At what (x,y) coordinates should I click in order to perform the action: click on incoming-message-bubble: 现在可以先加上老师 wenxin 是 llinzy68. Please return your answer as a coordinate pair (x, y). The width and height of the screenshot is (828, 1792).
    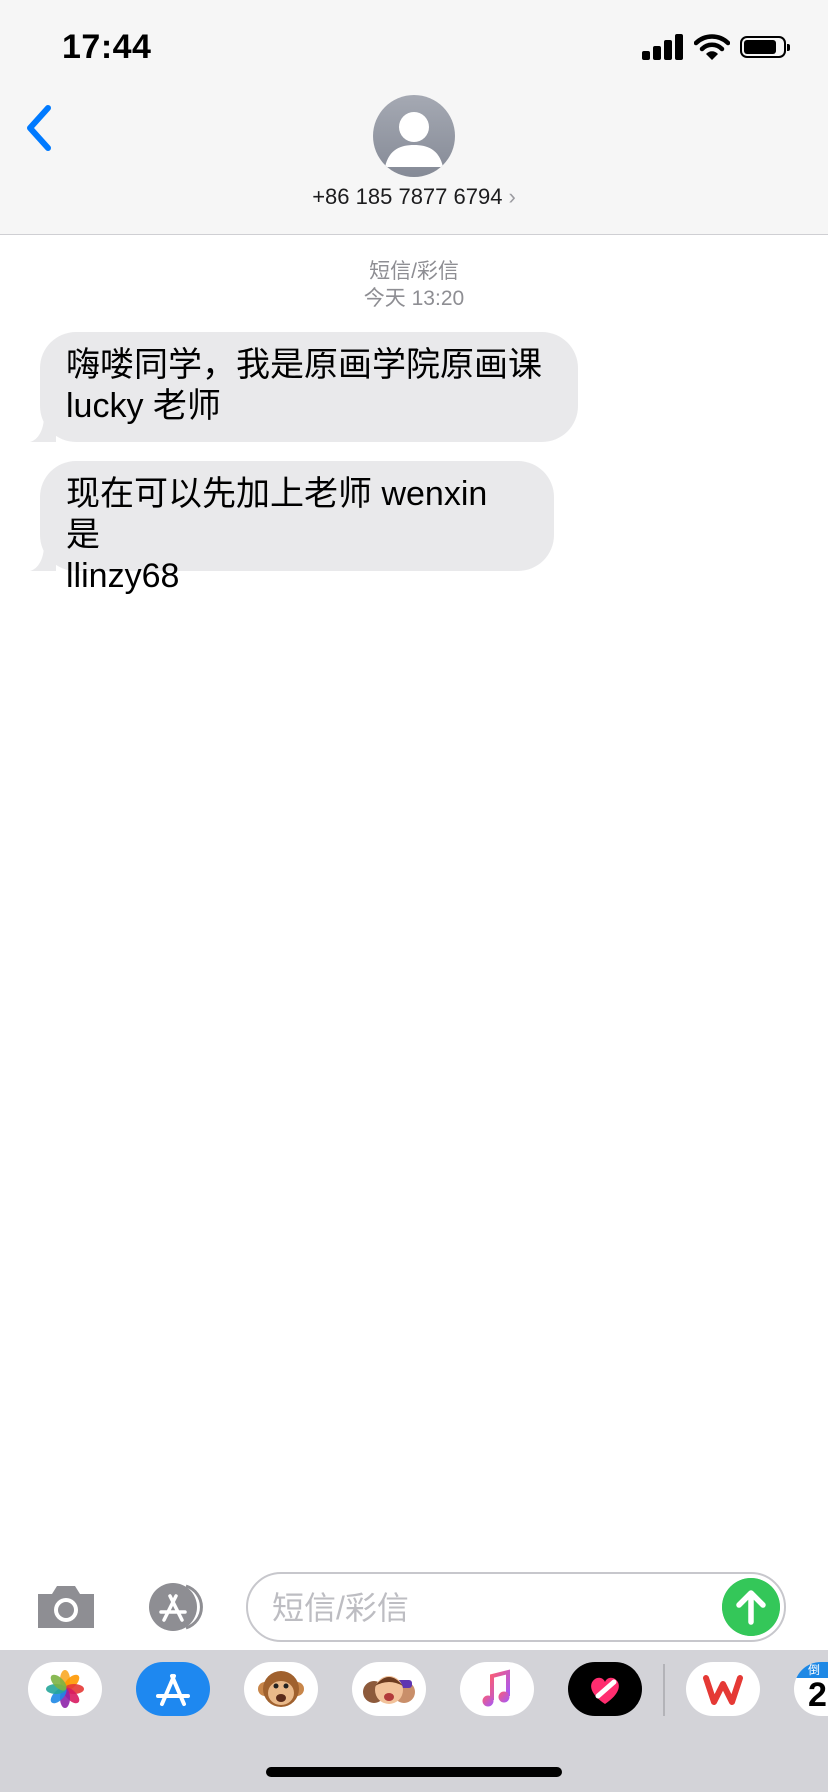
    Looking at the image, I should click on (292, 528).